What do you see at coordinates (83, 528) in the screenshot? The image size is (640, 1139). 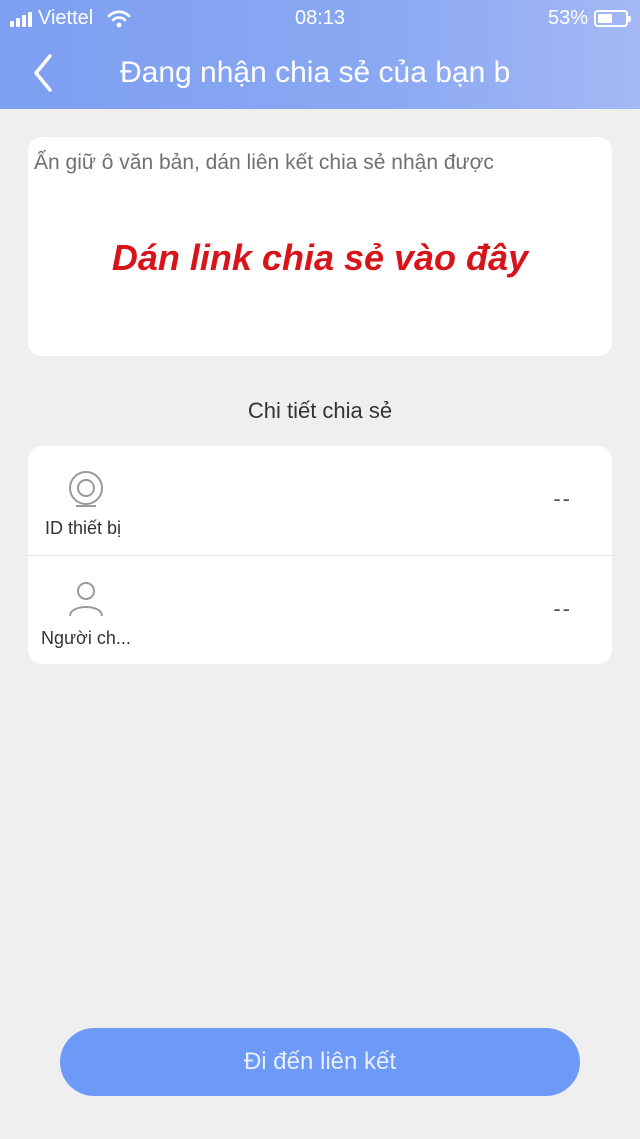 I see `detail-label: ID thiết bị` at bounding box center [83, 528].